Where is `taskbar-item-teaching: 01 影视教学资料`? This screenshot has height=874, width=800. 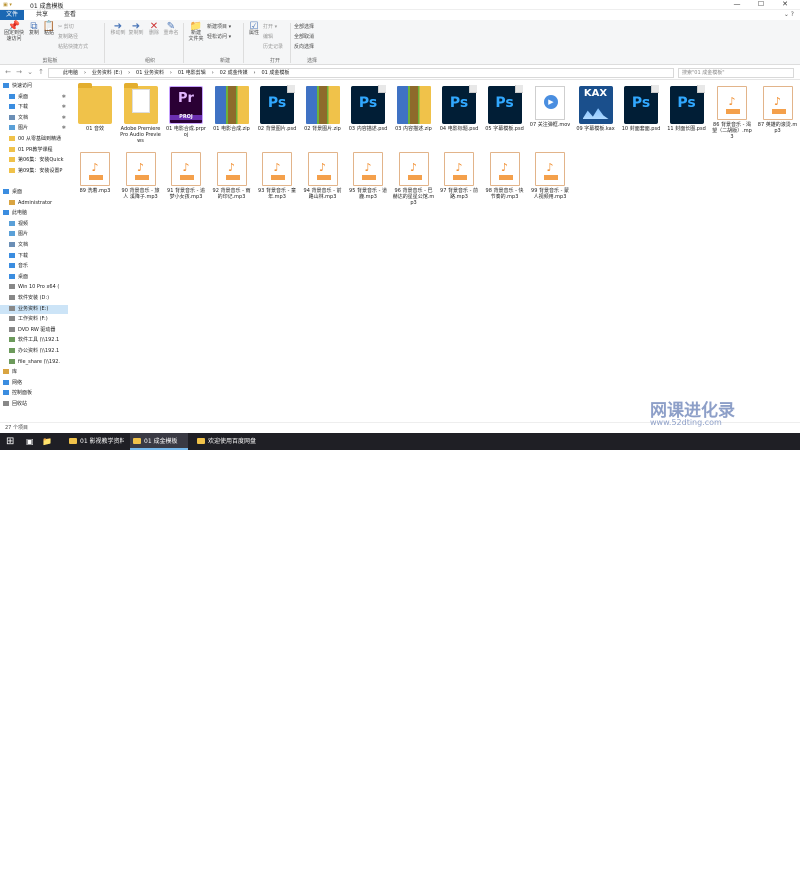
taskbar-item-teaching: 01 影视教学资料 is located at coordinates (95, 441).